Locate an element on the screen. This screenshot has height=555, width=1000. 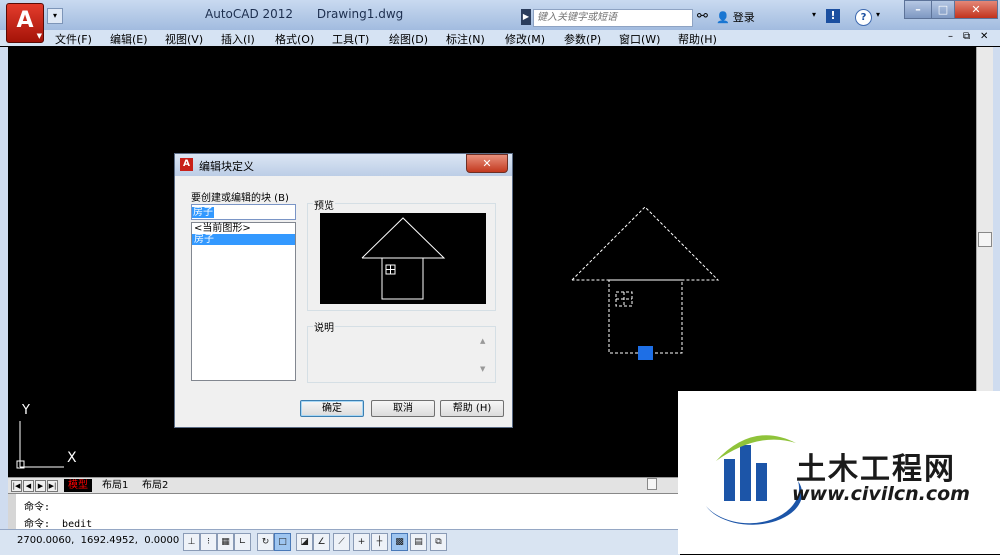
block-list: <当前图形> 房子 is located at coordinates (243, 301).